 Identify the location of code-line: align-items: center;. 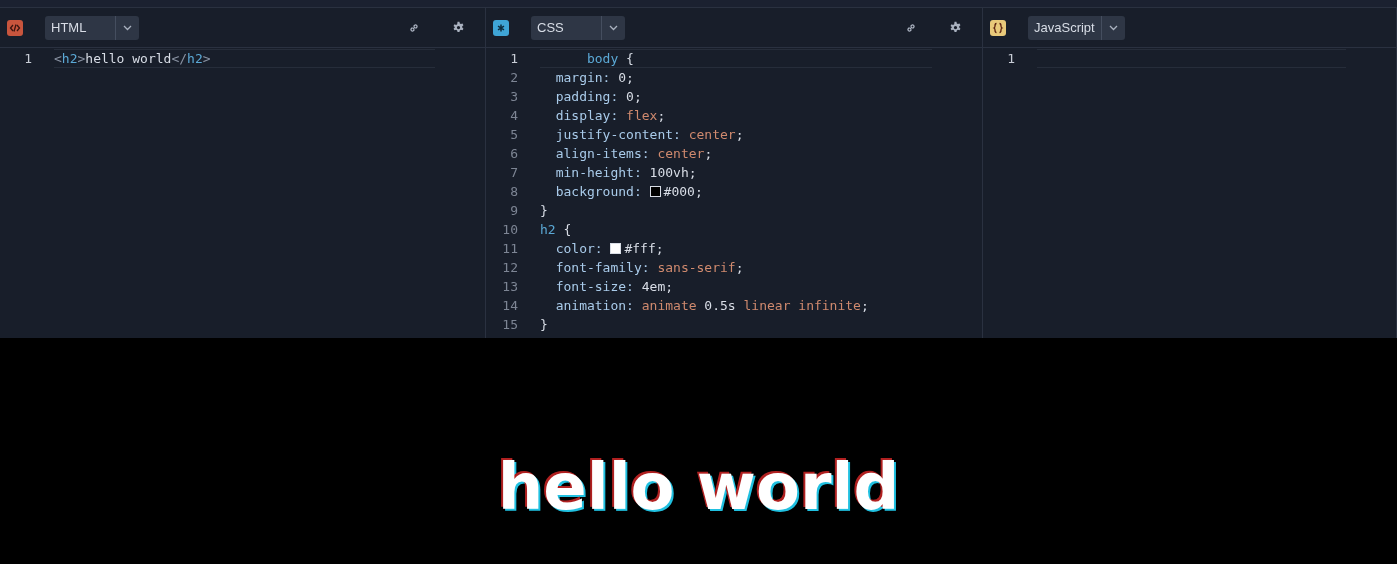
(634, 153).